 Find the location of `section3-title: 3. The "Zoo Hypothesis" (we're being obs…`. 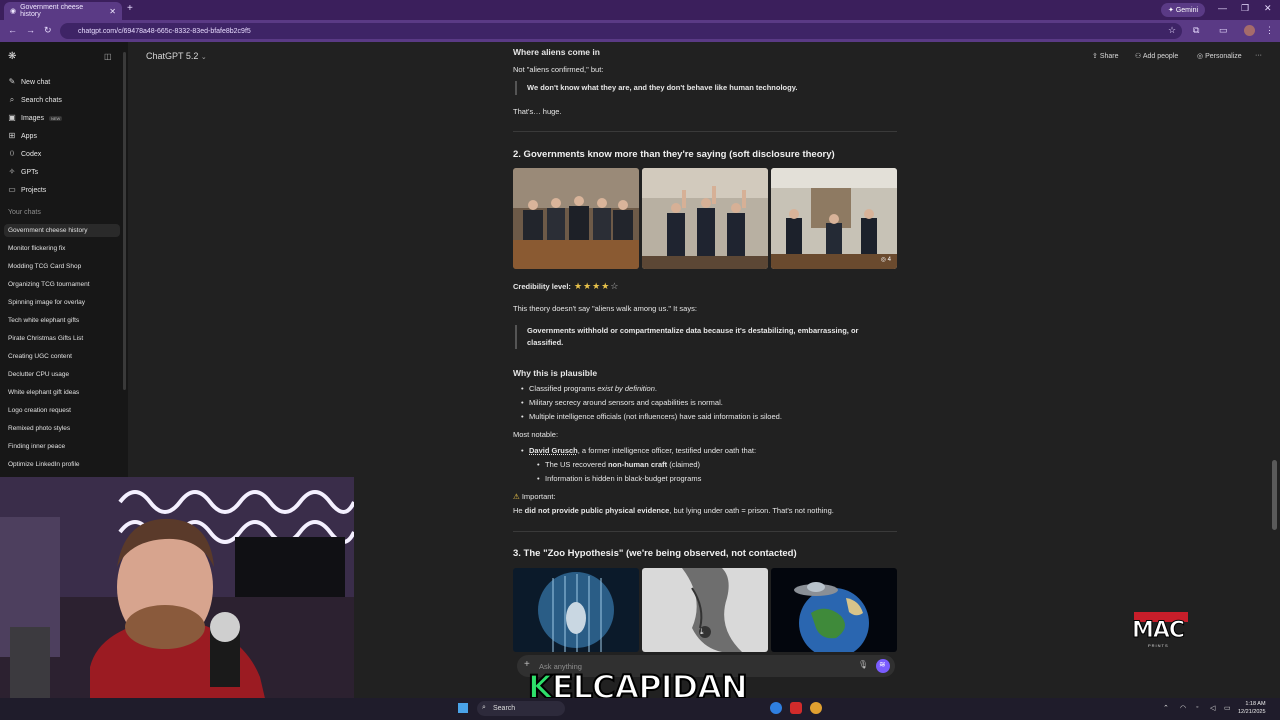

section3-title: 3. The "Zoo Hypothesis" (we're being obs… is located at coordinates (655, 553).